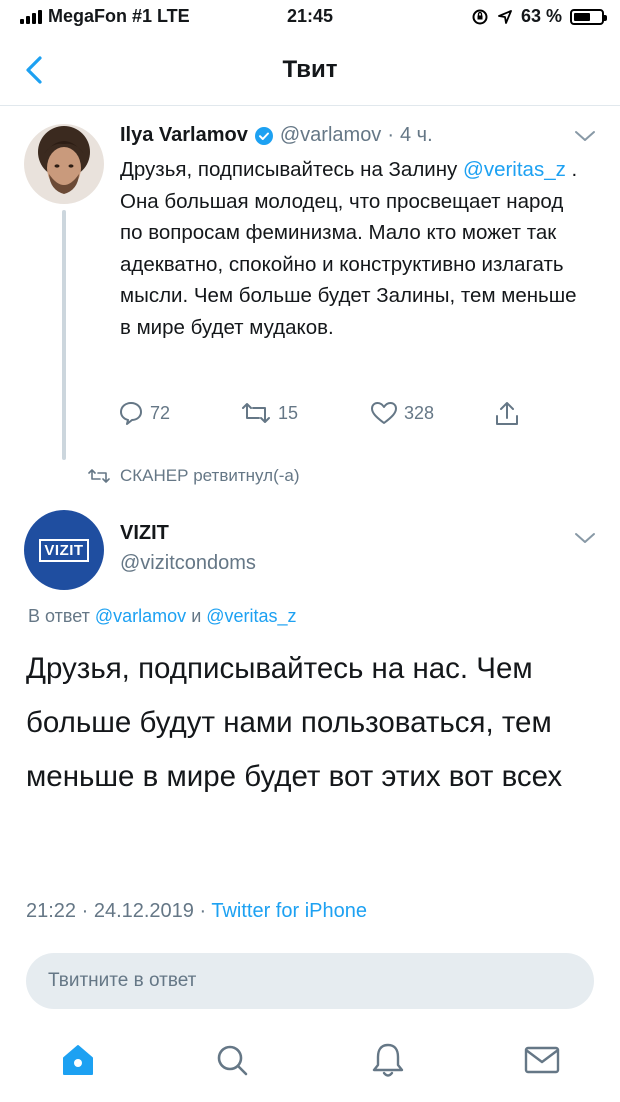  Describe the element at coordinates (388, 1060) in the screenshot. I see `notifications-icon` at that location.